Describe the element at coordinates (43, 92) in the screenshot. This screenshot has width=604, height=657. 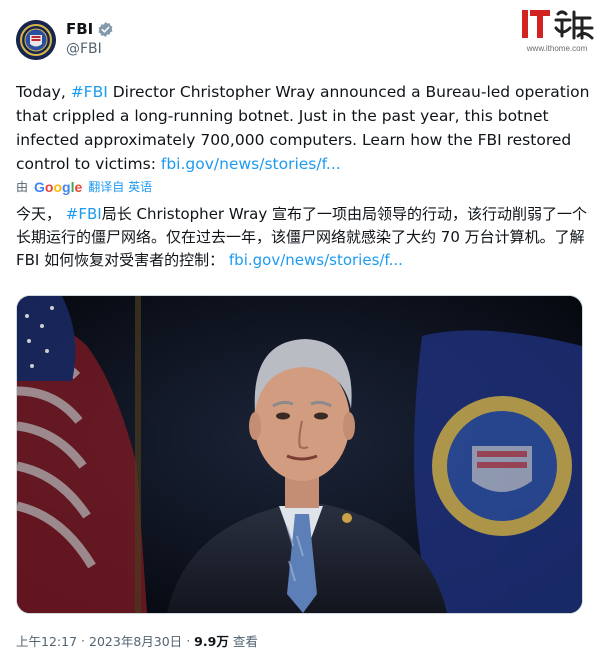
I see `tweet-text-start: Today,` at that location.